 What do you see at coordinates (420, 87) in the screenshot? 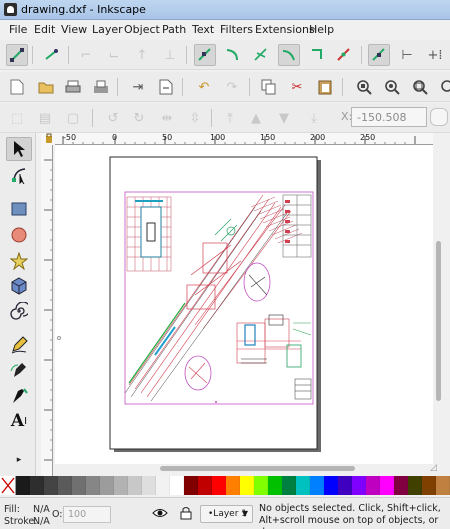
I see `zoom-page-icon` at bounding box center [420, 87].